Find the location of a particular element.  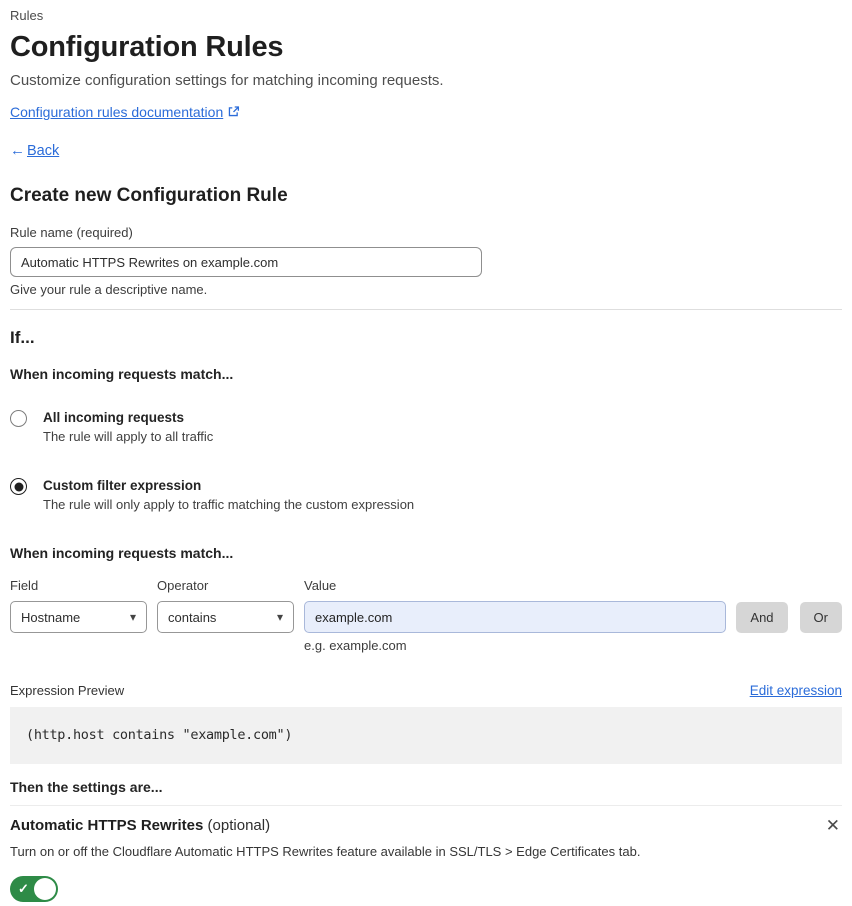

create-rule-section-title: Create new Configuration Rule is located at coordinates (149, 195).